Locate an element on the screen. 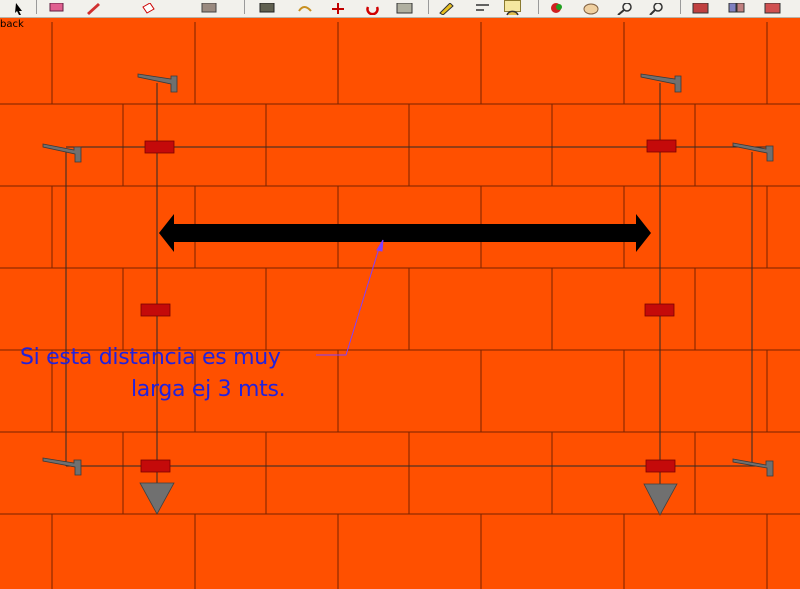 This screenshot has height=589, width=800. eraser-icon is located at coordinates (56, 7).